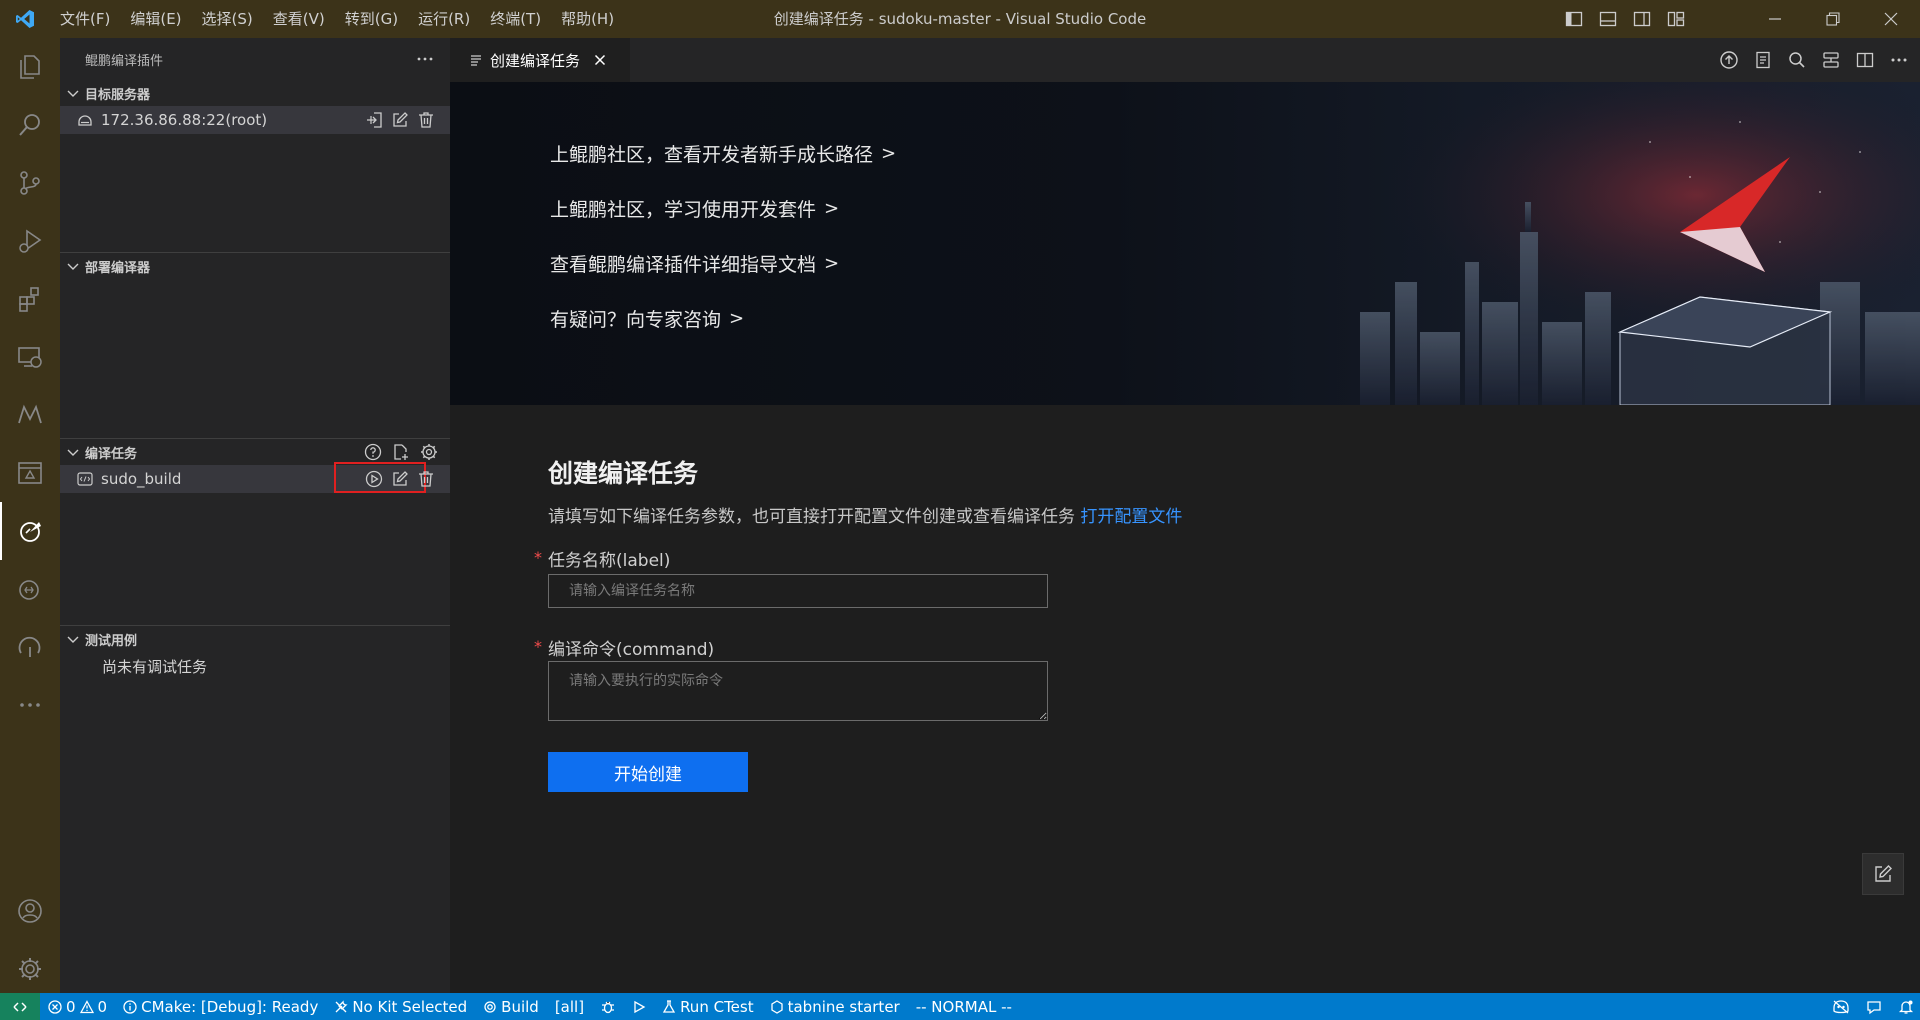  What do you see at coordinates (111, 641) in the screenshot?
I see `section-title: 测试用例` at bounding box center [111, 641].